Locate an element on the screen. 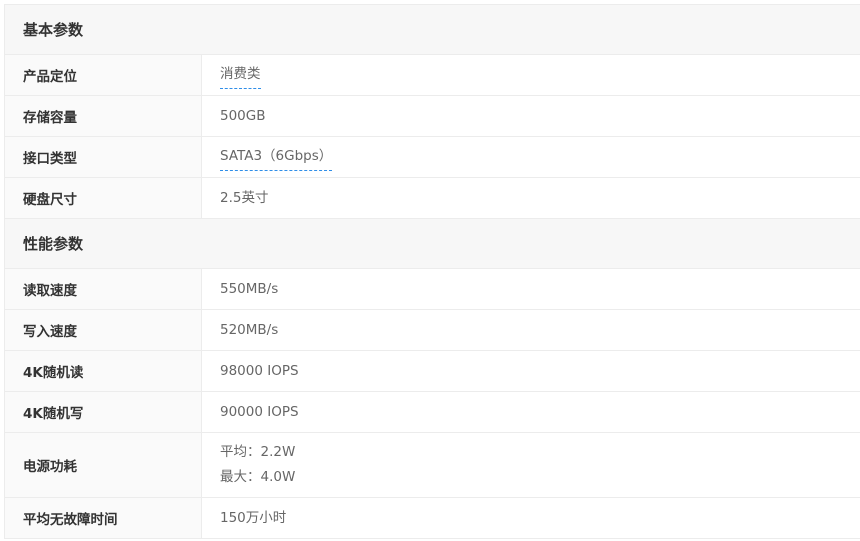 Image resolution: width=860 pixels, height=541 pixels. spec-row-write-speed: 写入速度 520MB/s is located at coordinates (432, 330).